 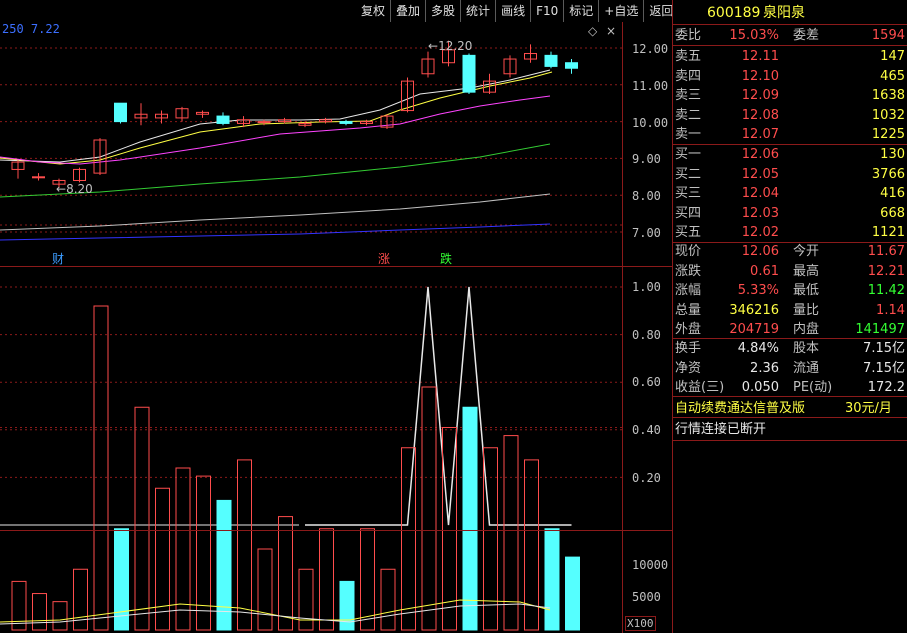 I want to click on stat-value: 0.61, so click(x=764, y=271).